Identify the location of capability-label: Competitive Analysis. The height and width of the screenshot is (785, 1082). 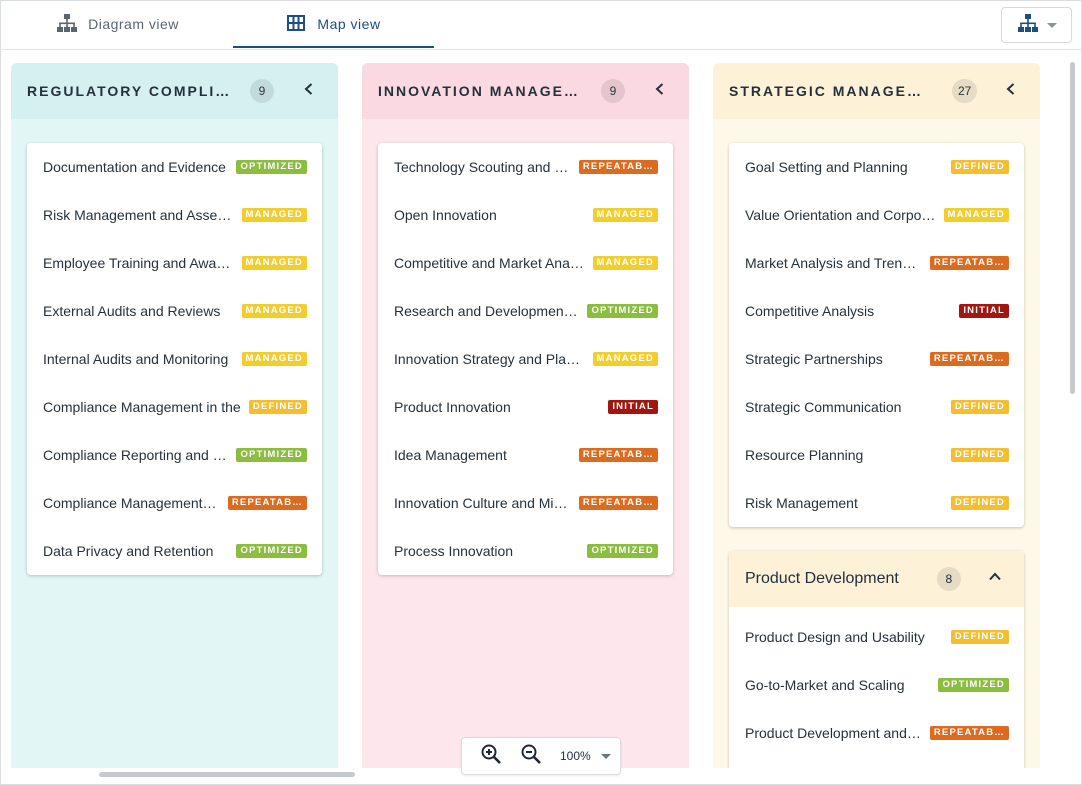
(810, 311).